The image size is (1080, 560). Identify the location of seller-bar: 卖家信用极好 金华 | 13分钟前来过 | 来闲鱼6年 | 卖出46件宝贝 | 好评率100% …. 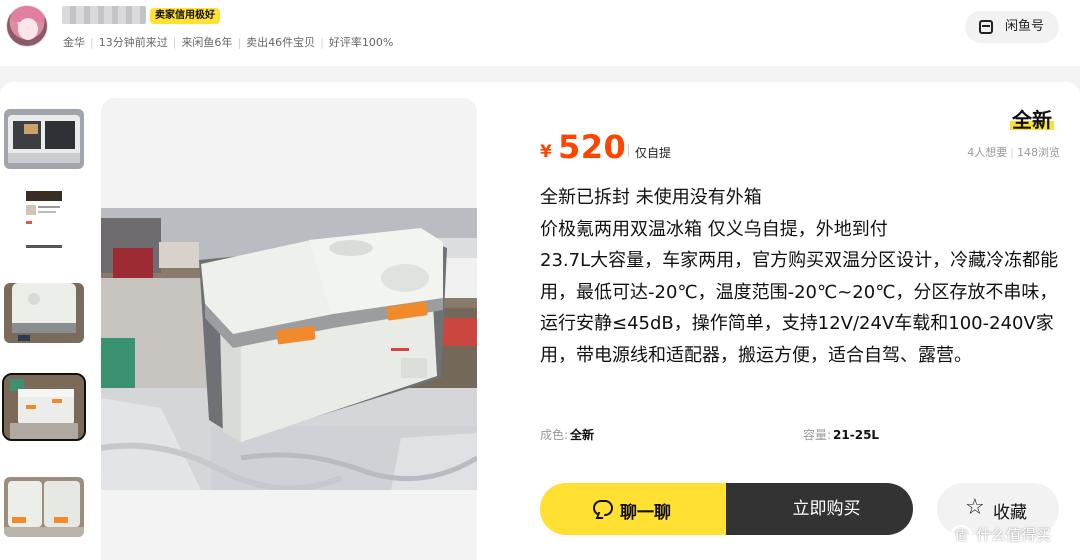
(540, 33).